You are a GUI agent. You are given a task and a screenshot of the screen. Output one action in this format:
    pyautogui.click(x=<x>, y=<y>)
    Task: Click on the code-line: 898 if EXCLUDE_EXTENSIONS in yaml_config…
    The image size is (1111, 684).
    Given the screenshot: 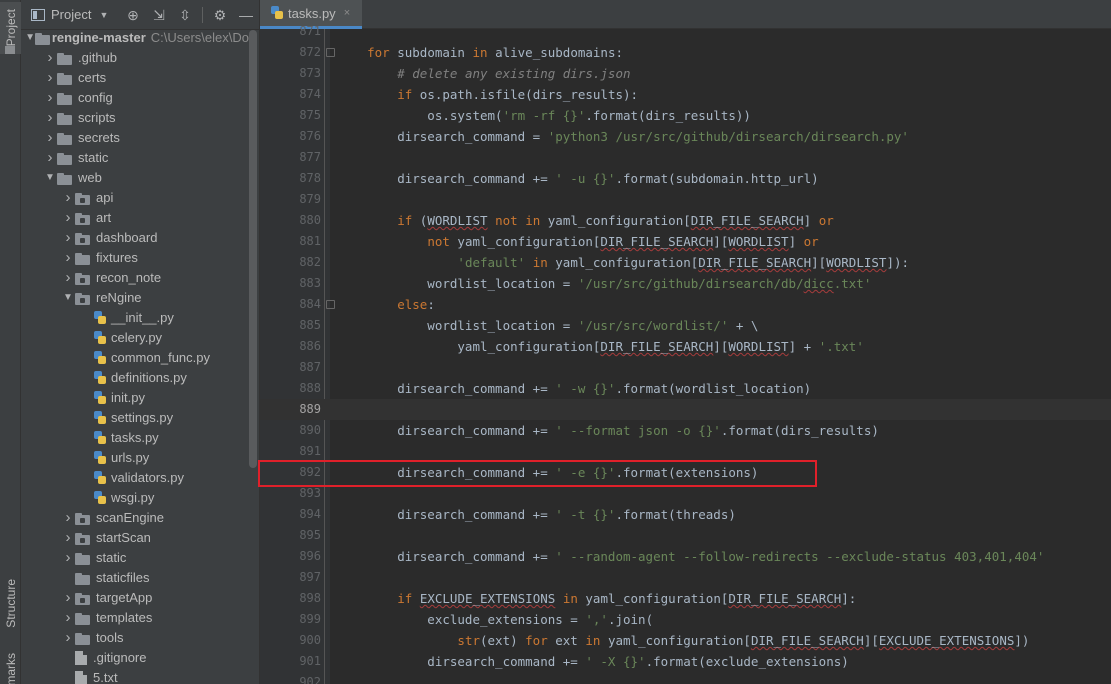 What is the action you would take?
    pyautogui.click(x=685, y=598)
    